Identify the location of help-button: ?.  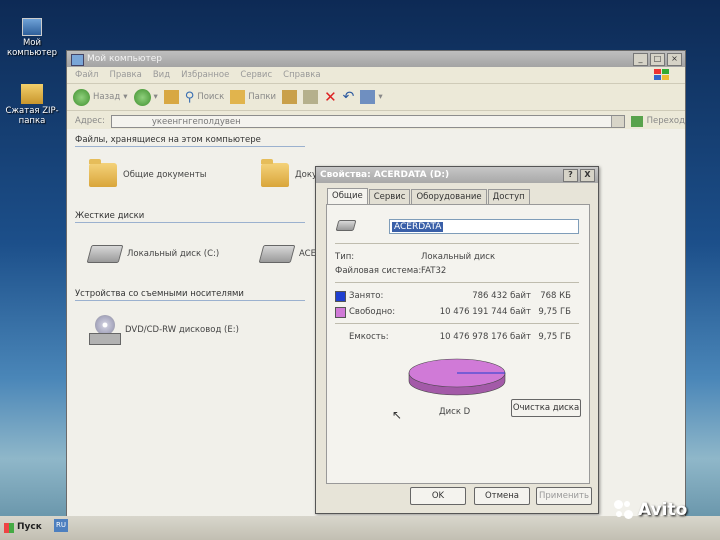
(570, 175).